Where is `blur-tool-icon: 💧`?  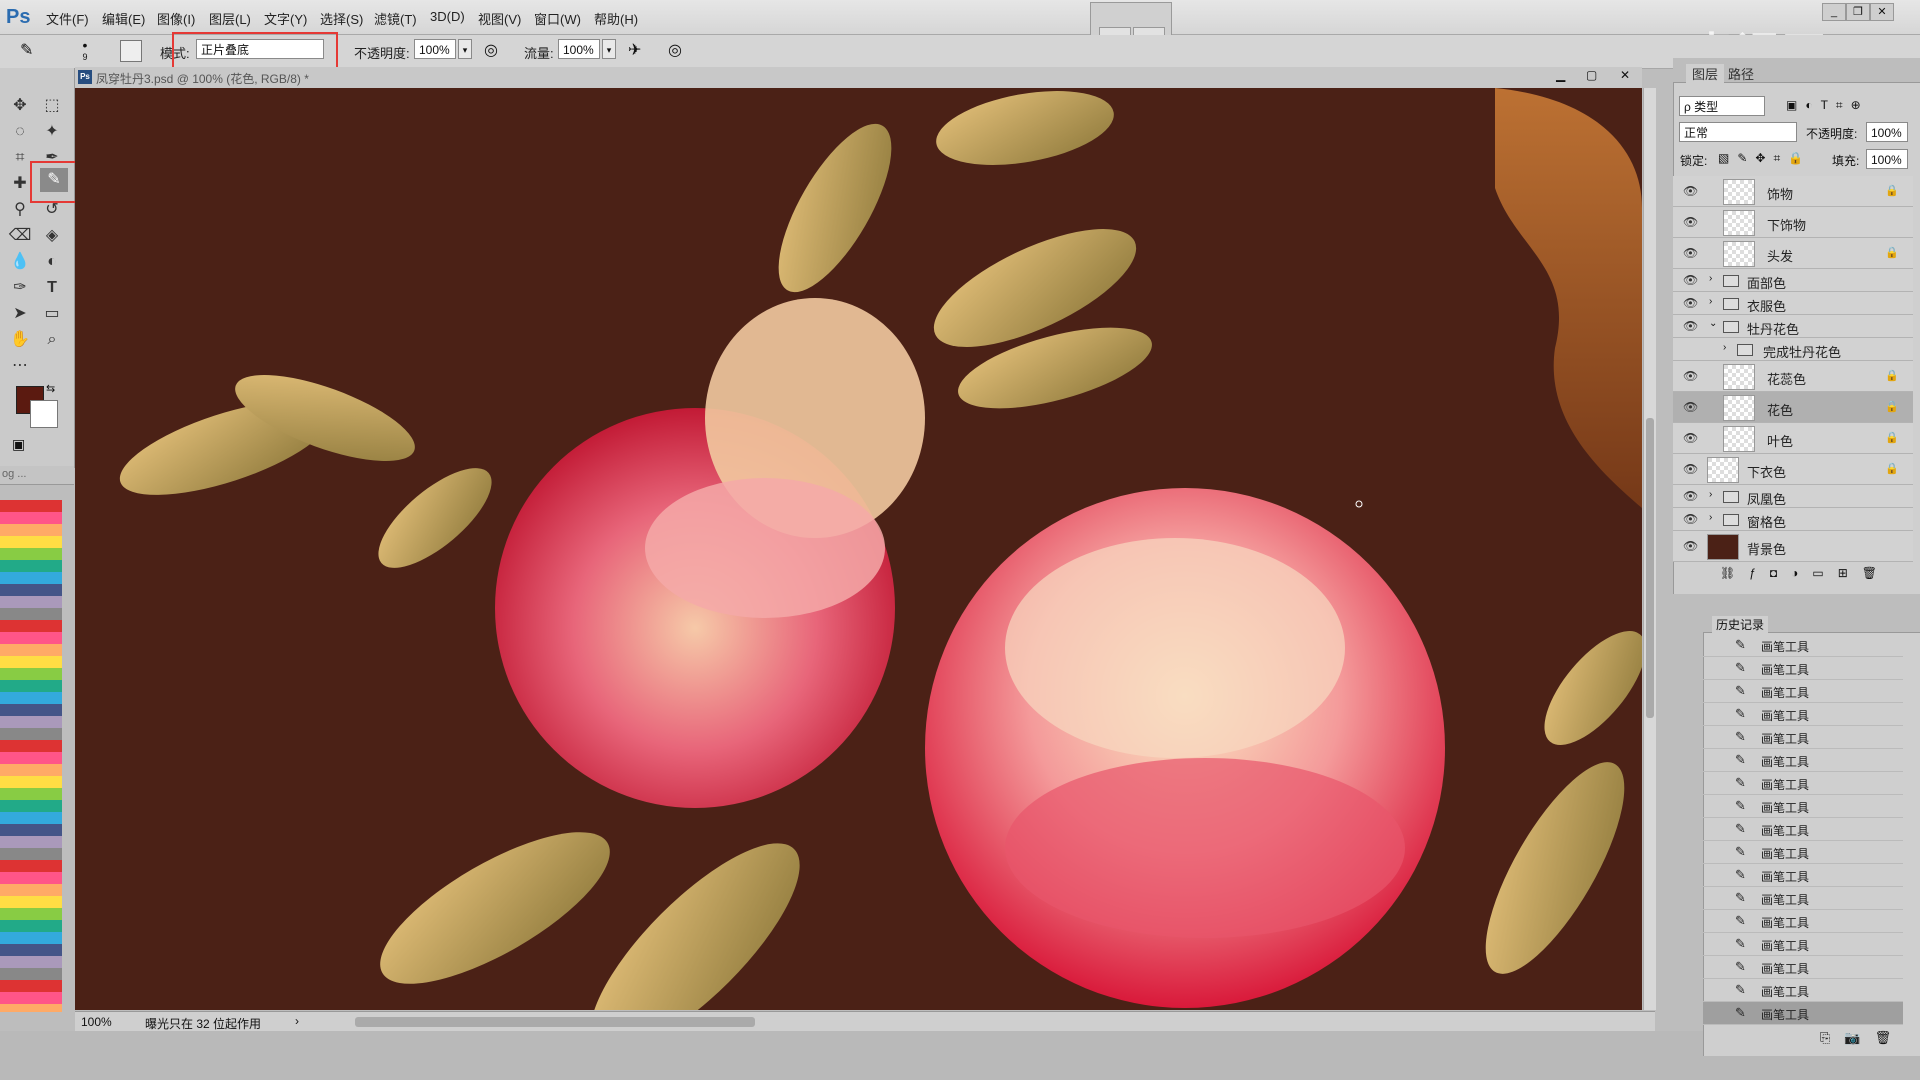 blur-tool-icon: 💧 is located at coordinates (20, 262).